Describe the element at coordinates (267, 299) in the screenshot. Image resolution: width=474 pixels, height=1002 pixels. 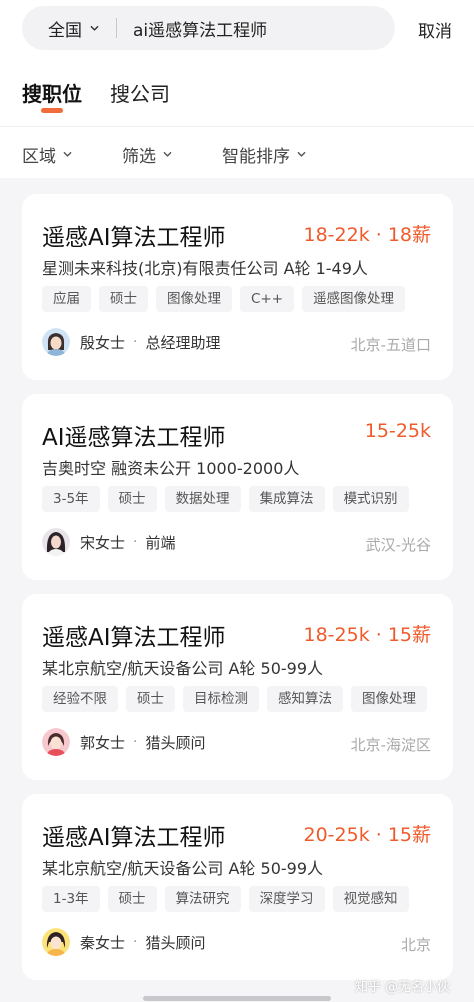
I see `job-tag: C++` at that location.